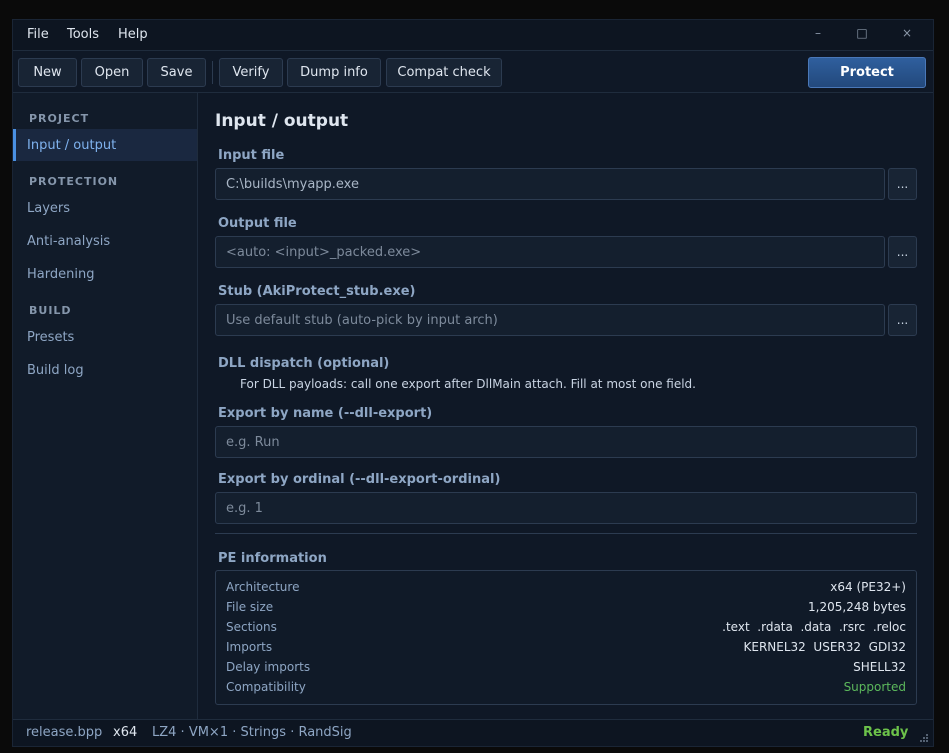  I want to click on sidebar-header-project: PROJECT, so click(59, 118).